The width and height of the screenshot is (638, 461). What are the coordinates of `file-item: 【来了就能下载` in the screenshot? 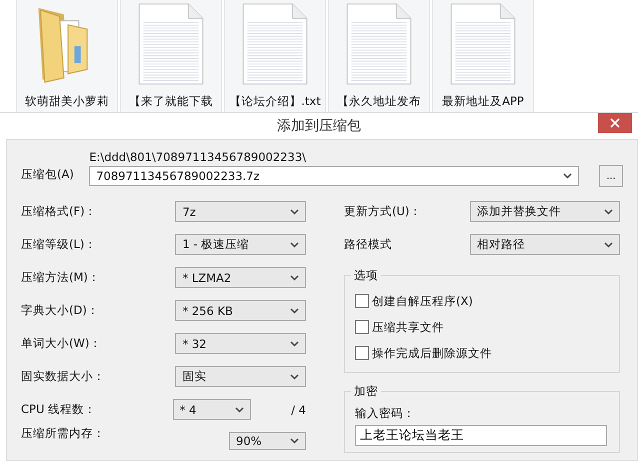 It's located at (171, 56).